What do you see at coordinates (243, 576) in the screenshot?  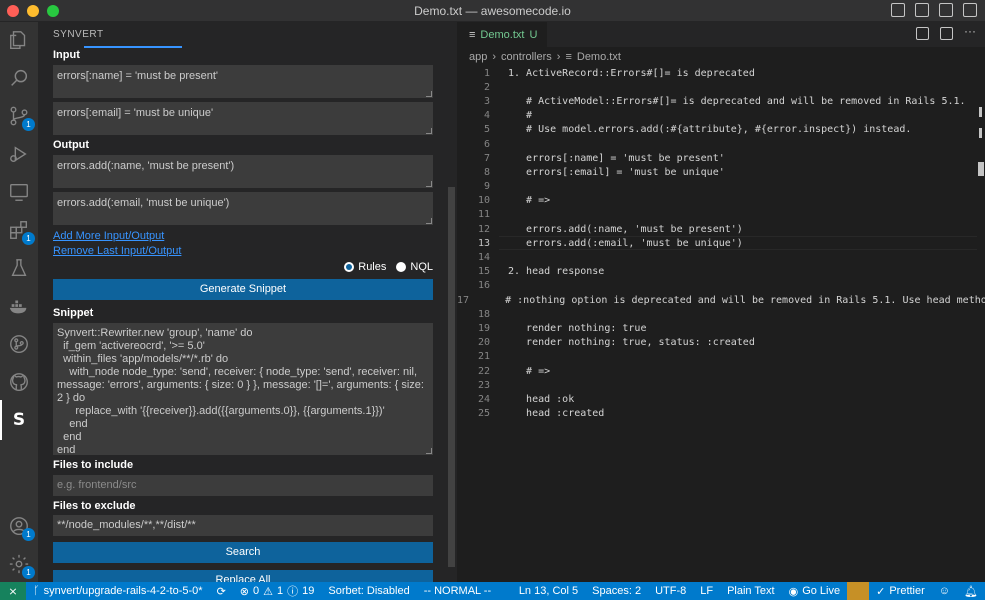 I see `replace-all-button: Replace All` at bounding box center [243, 576].